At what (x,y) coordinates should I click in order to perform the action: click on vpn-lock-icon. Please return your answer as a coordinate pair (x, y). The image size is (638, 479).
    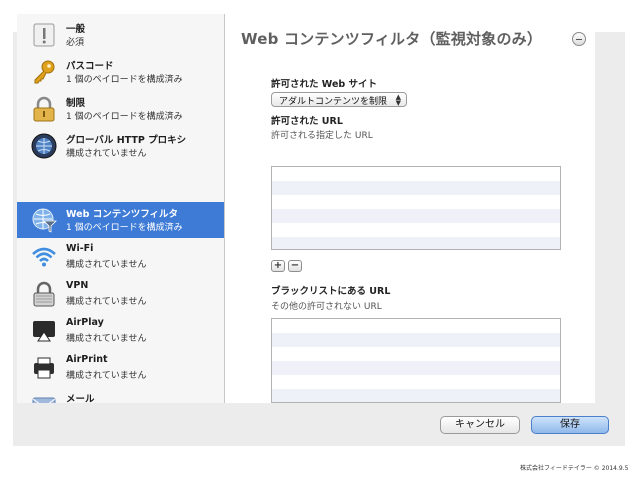
    Looking at the image, I should click on (44, 294).